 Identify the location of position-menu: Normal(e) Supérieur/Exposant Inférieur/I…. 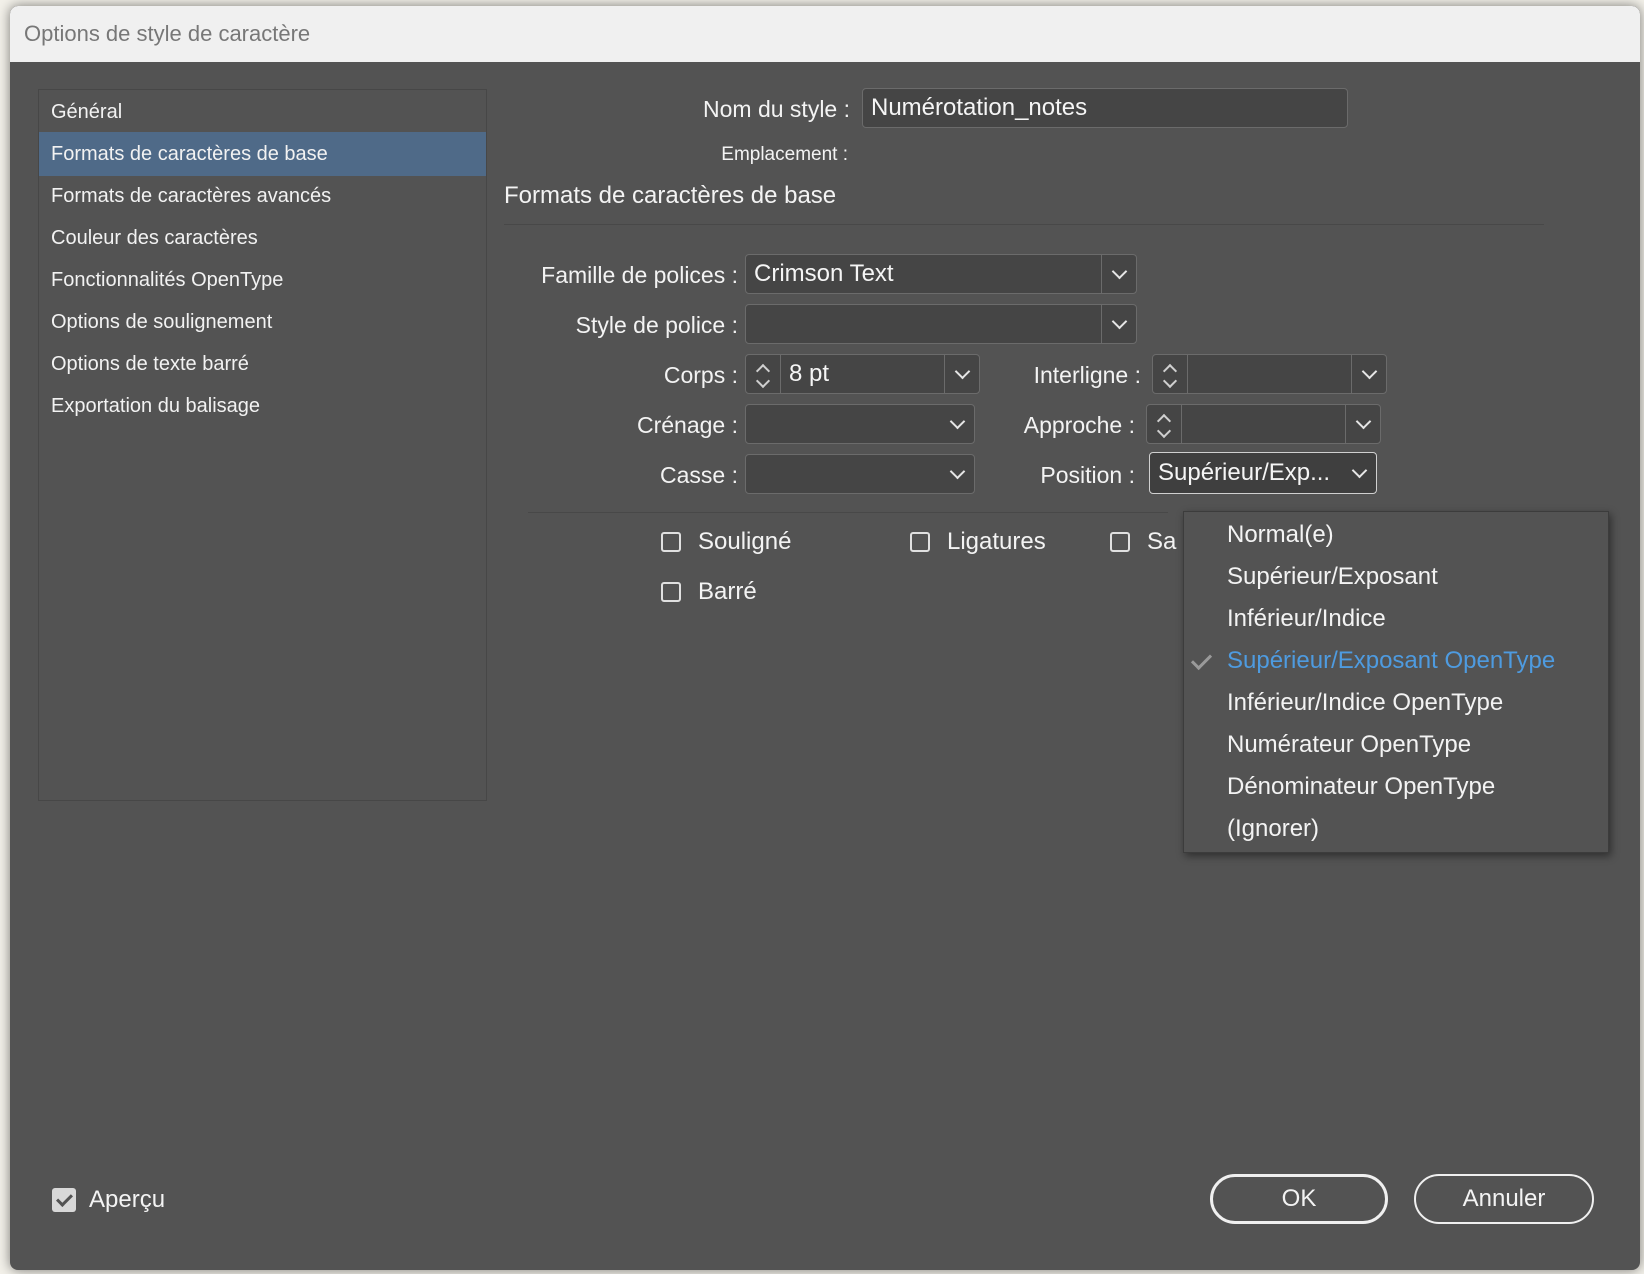
(1396, 682).